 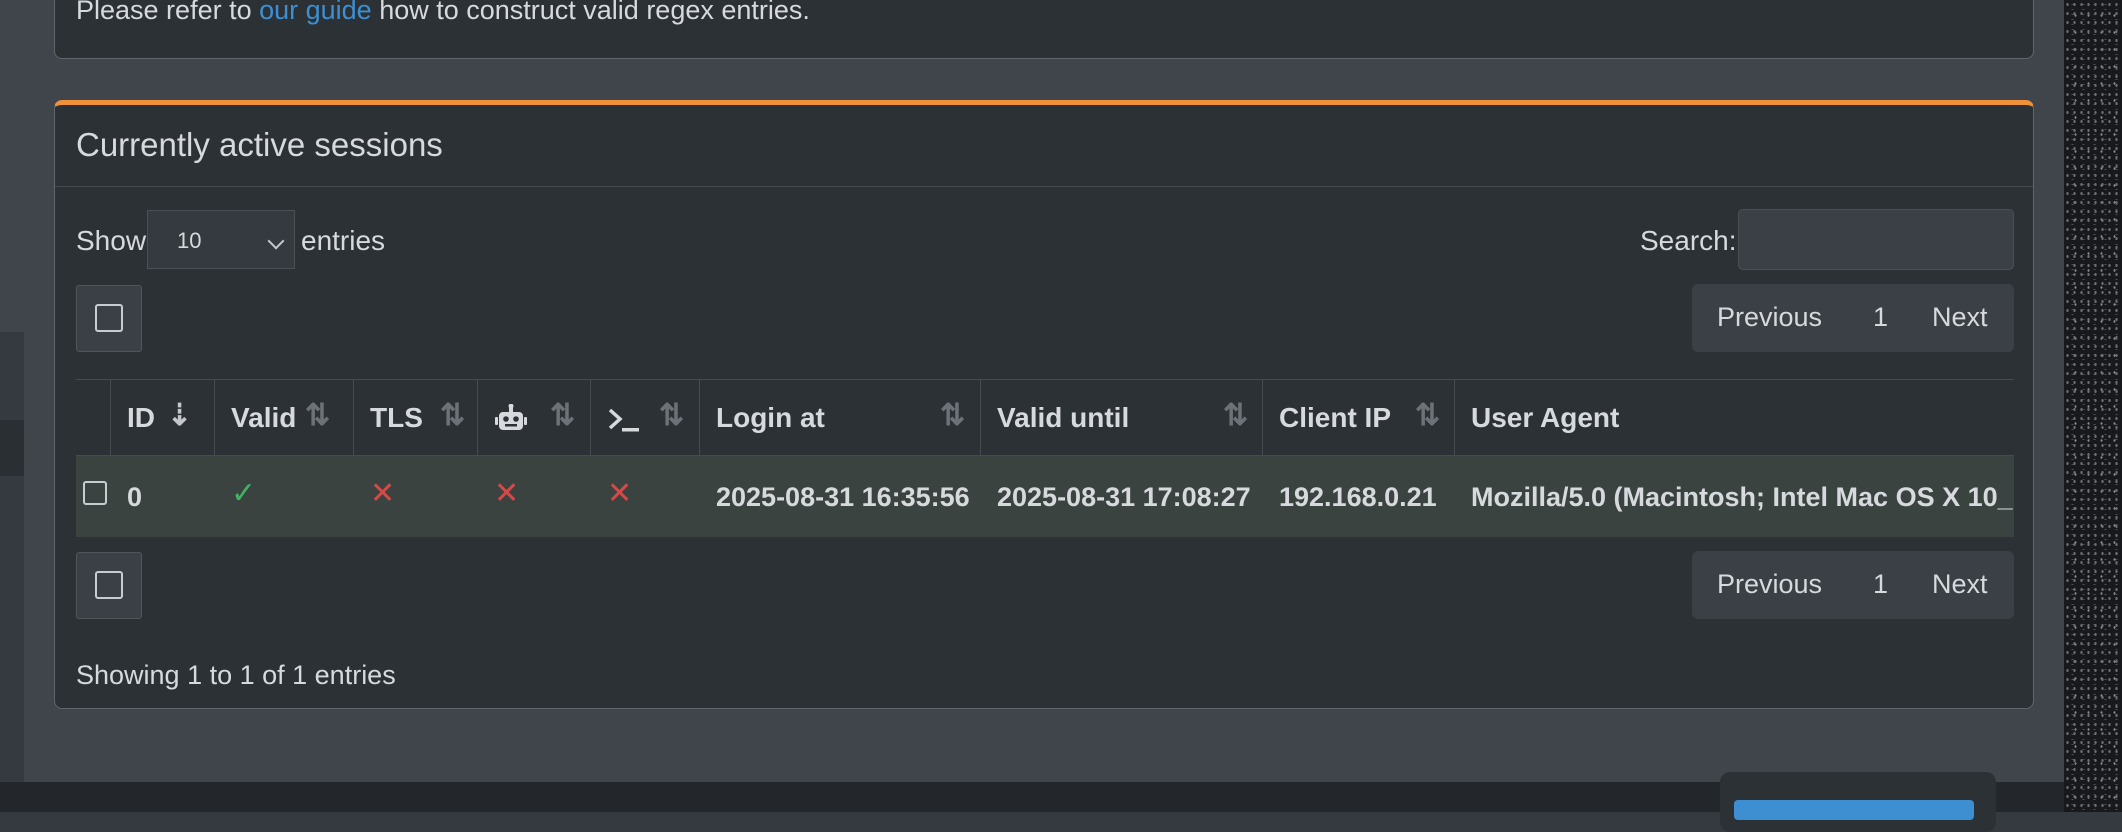 What do you see at coordinates (2093, 406) in the screenshot?
I see `background-pattern` at bounding box center [2093, 406].